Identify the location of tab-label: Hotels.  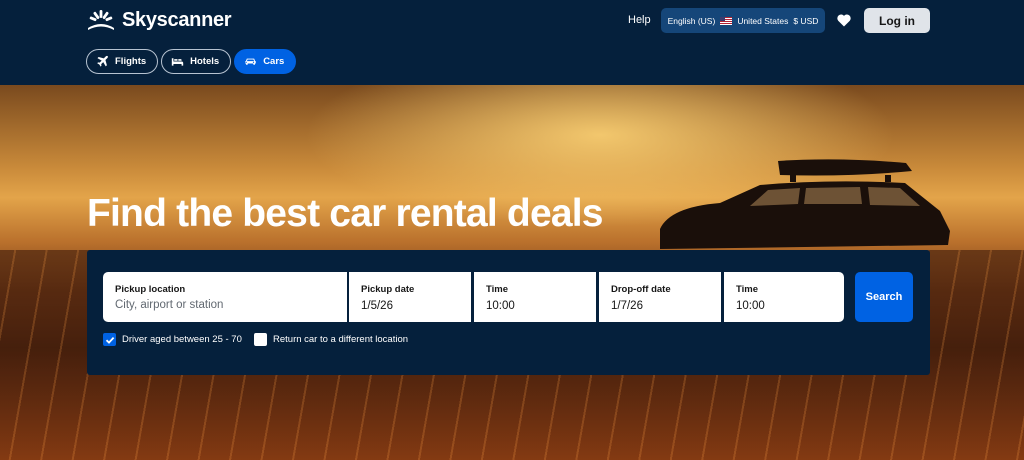
(205, 61).